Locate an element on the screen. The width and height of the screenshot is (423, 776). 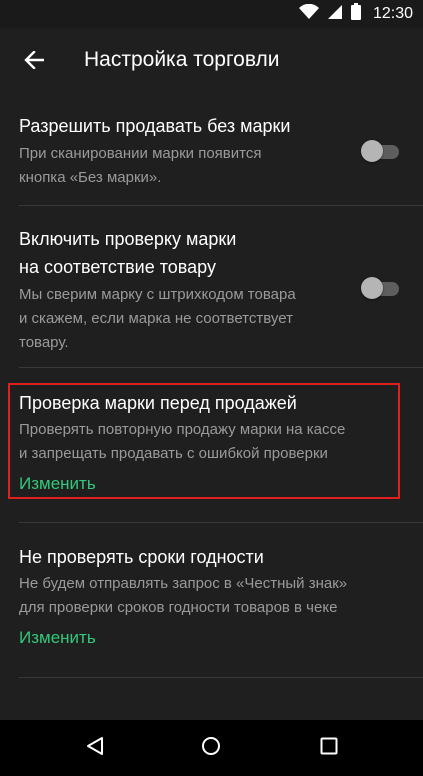
status-bar: 12:30 is located at coordinates (211, 14).